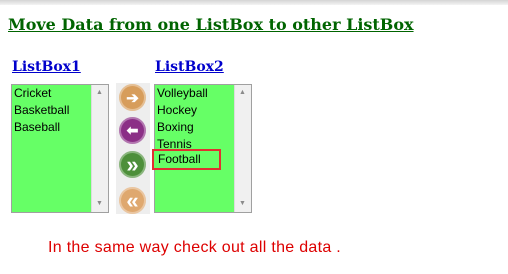 The width and height of the screenshot is (508, 274). Describe the element at coordinates (254, 2) in the screenshot. I see `top-border` at that location.